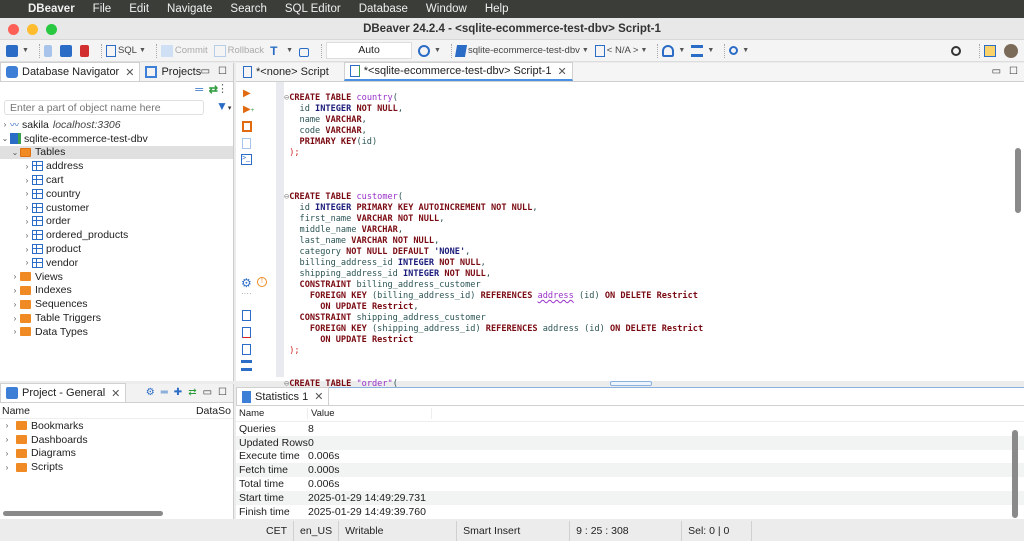 The image size is (1024, 541). I want to click on stat-row: Total time 0.006s, so click(630, 484).